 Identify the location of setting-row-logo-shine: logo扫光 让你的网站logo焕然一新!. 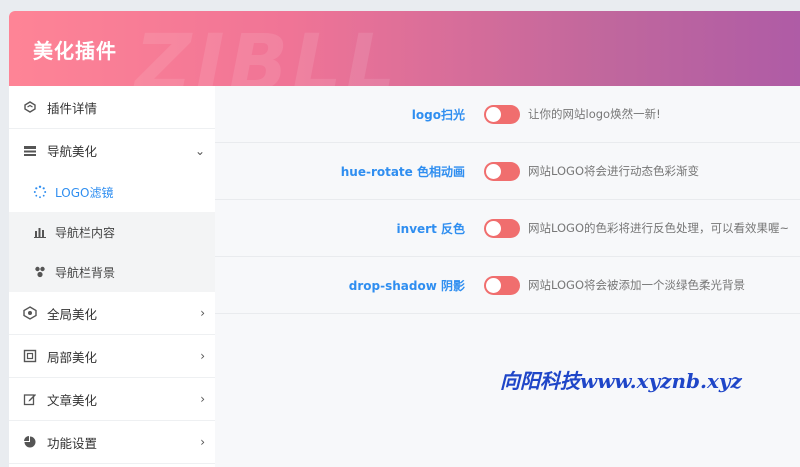
(507, 114).